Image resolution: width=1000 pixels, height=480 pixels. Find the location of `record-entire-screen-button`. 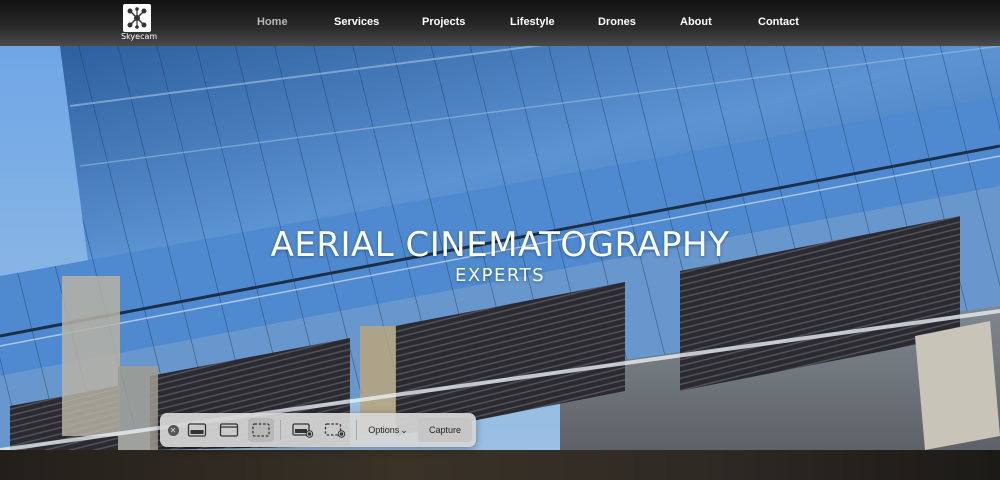

record-entire-screen-button is located at coordinates (303, 430).